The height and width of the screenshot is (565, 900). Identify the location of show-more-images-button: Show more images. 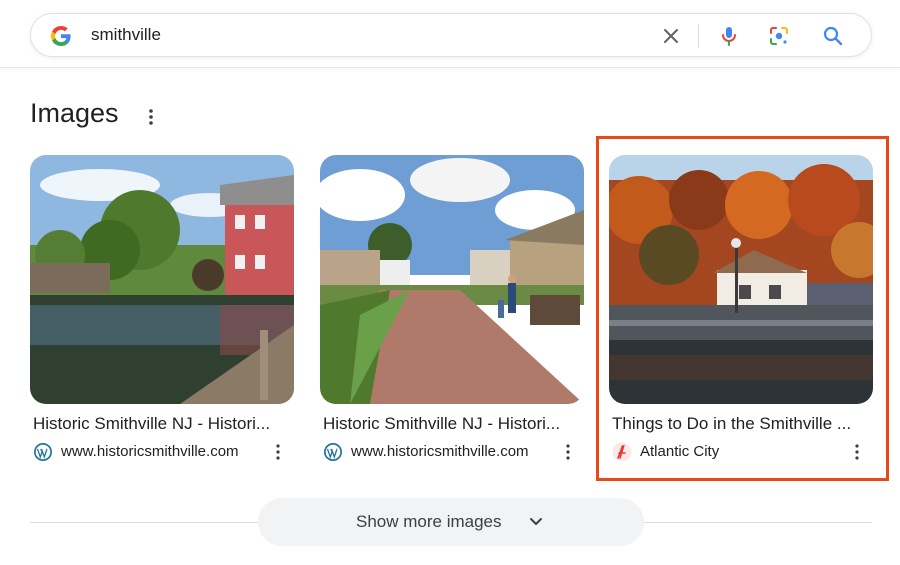
(451, 522).